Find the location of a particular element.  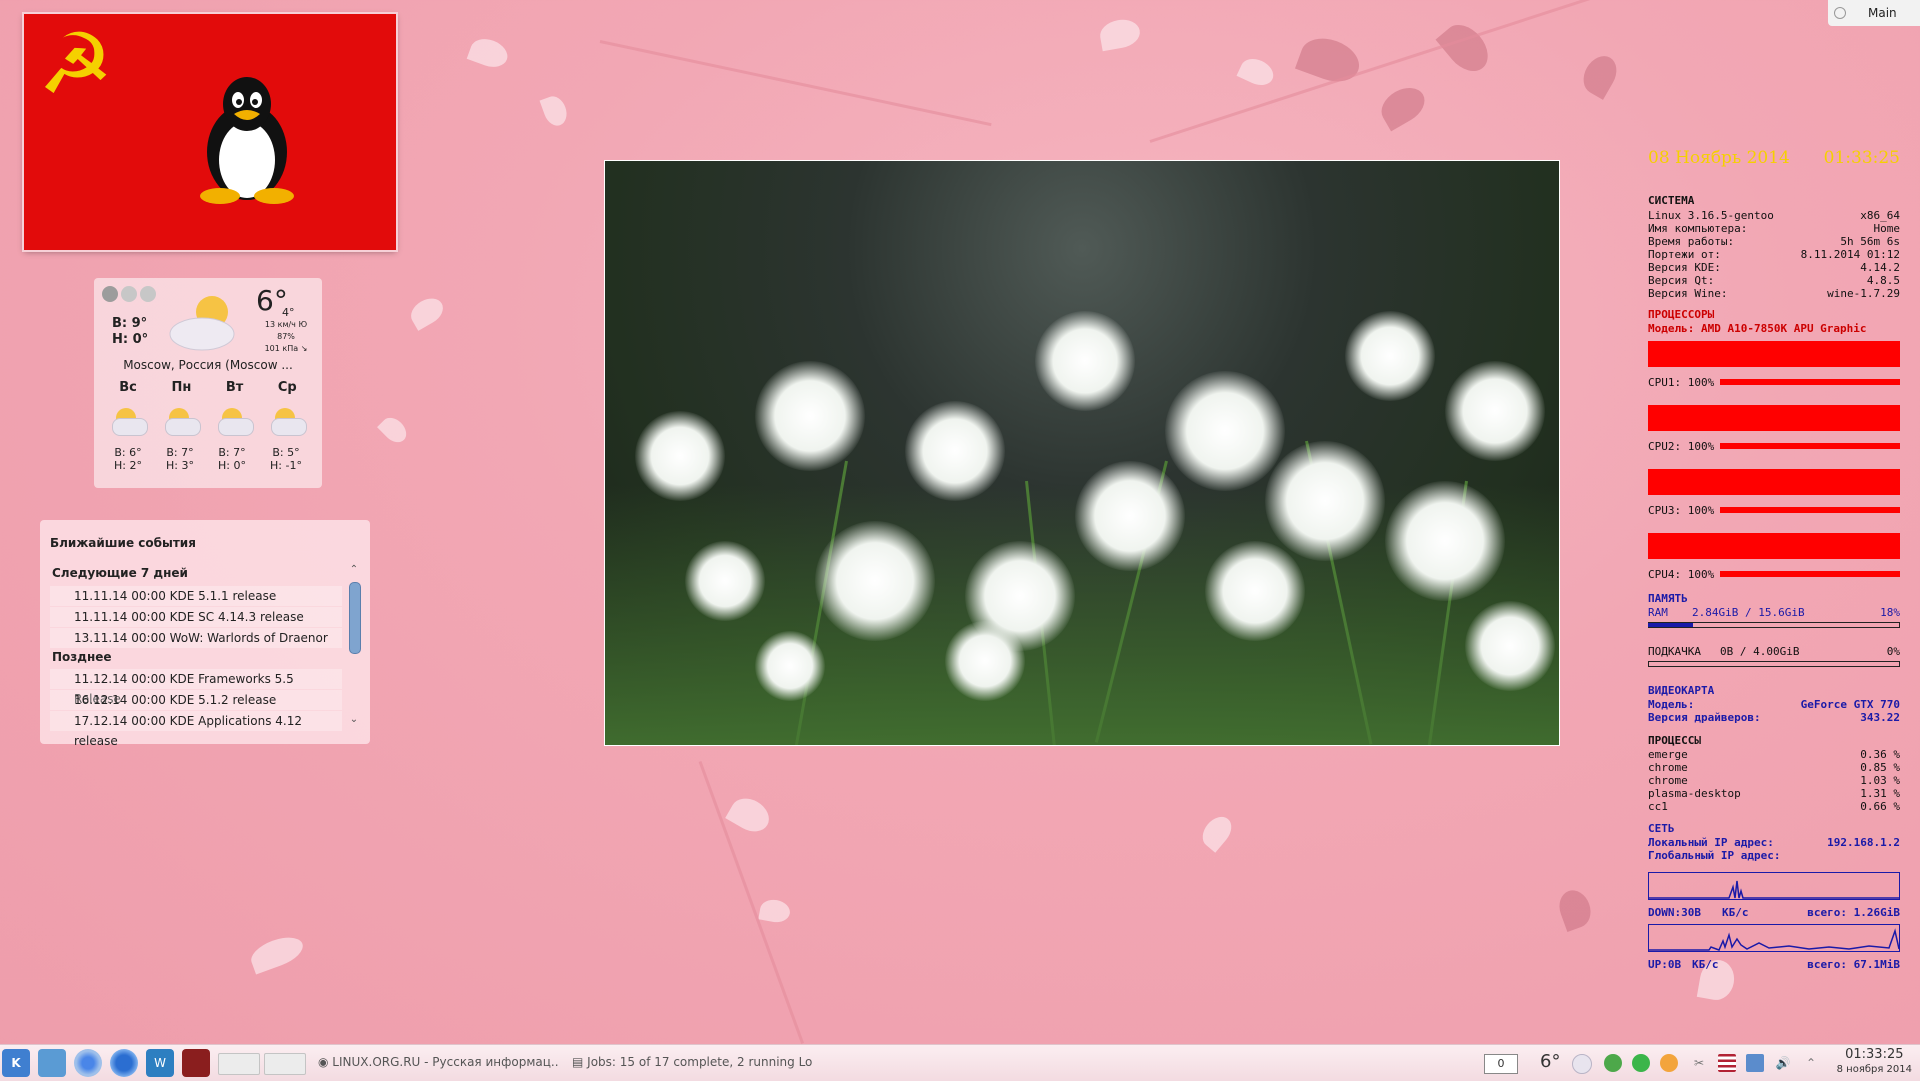

writer-icon: W is located at coordinates (160, 1063).